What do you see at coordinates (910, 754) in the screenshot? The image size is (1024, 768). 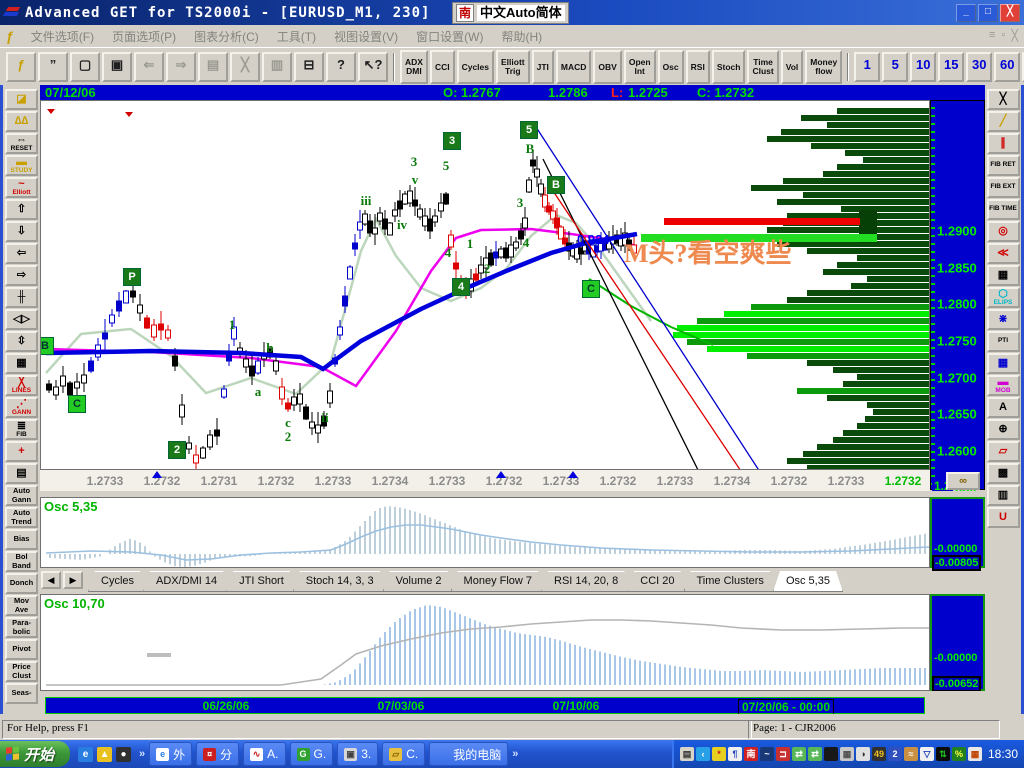 I see `people-tray-icon: ≈` at bounding box center [910, 754].